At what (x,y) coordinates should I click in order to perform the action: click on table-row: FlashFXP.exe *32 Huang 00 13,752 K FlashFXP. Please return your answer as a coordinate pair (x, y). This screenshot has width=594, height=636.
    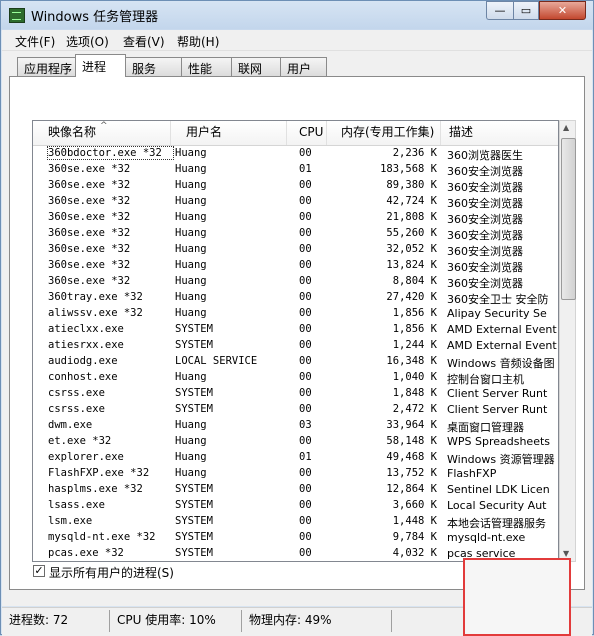
    Looking at the image, I should click on (295, 474).